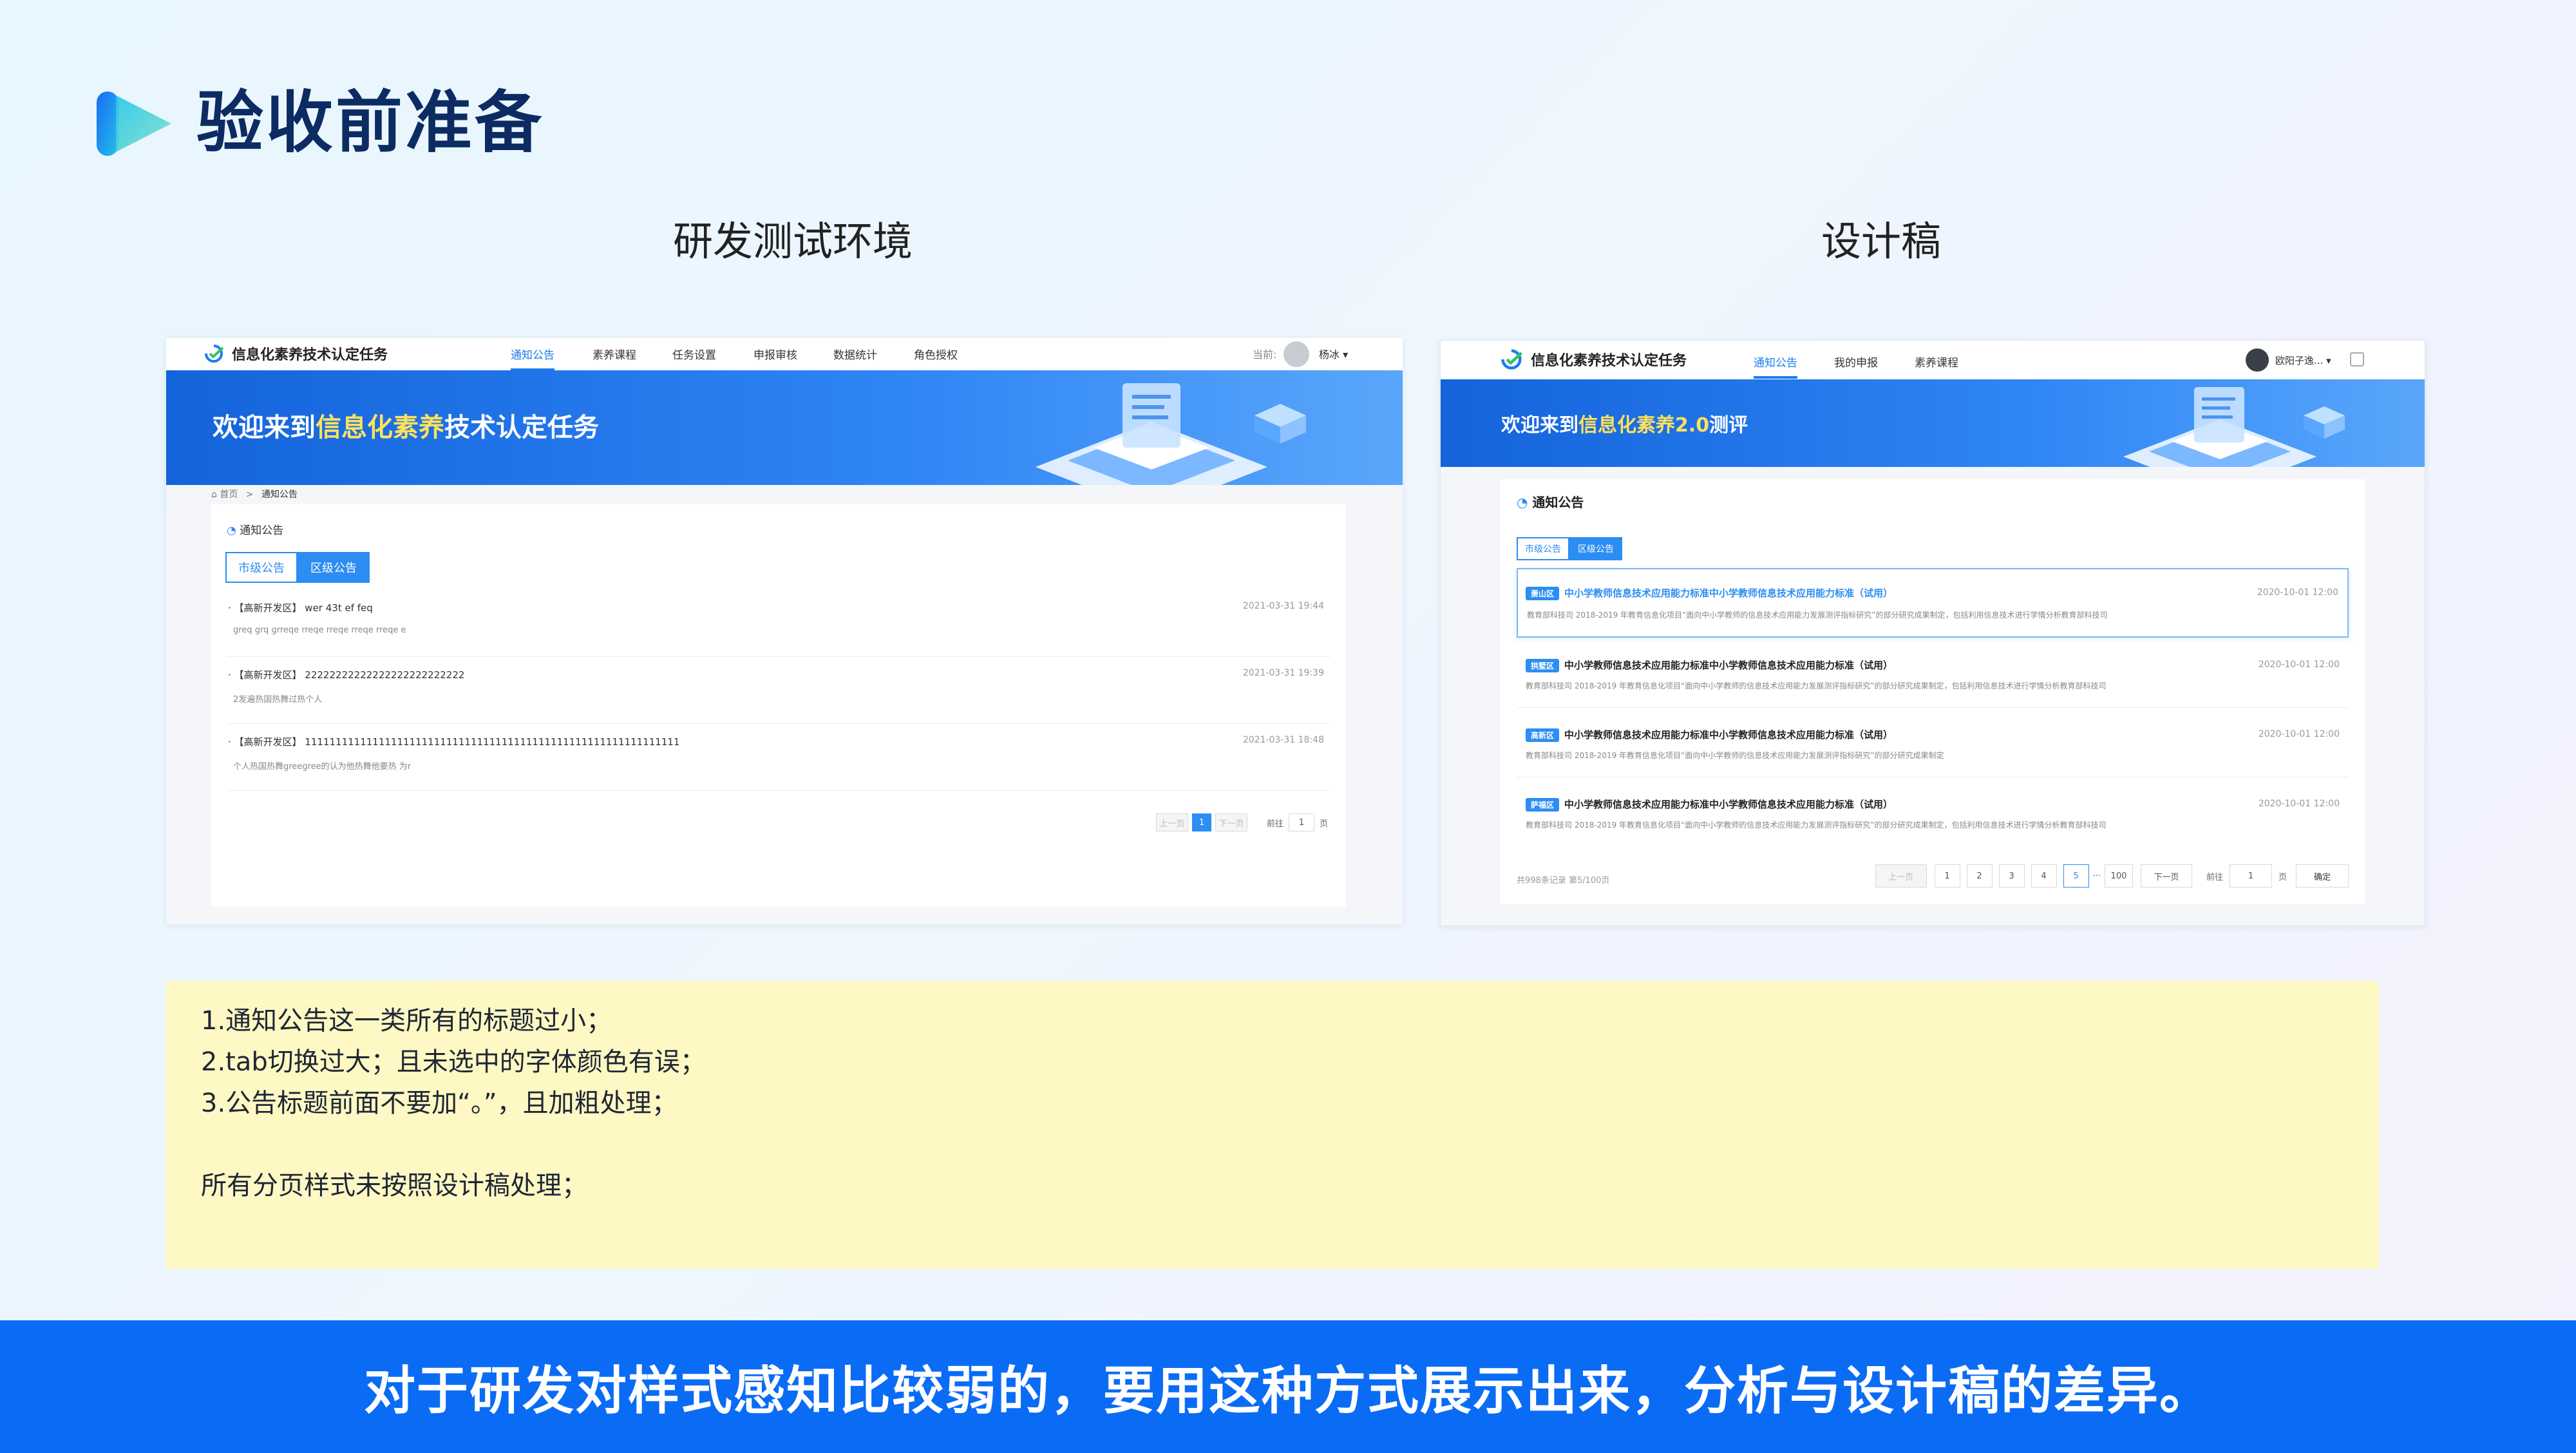 The width and height of the screenshot is (2576, 1453). Describe the element at coordinates (453, 1062) in the screenshot. I see `note-line: 2.tab切换过大；且未选中的字体颜色有误；` at that location.